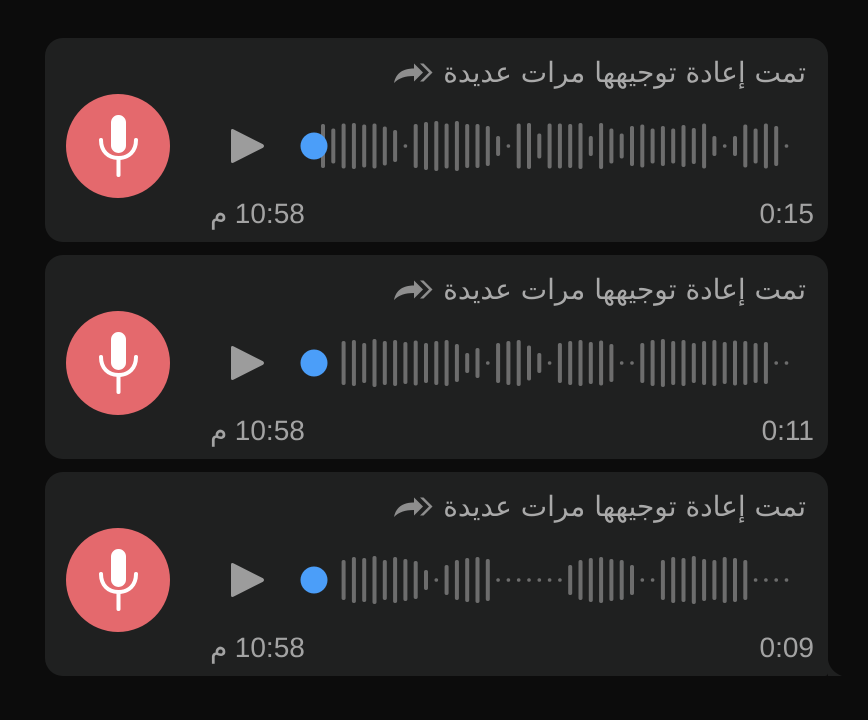  What do you see at coordinates (788, 431) in the screenshot?
I see `duration: 0:11` at bounding box center [788, 431].